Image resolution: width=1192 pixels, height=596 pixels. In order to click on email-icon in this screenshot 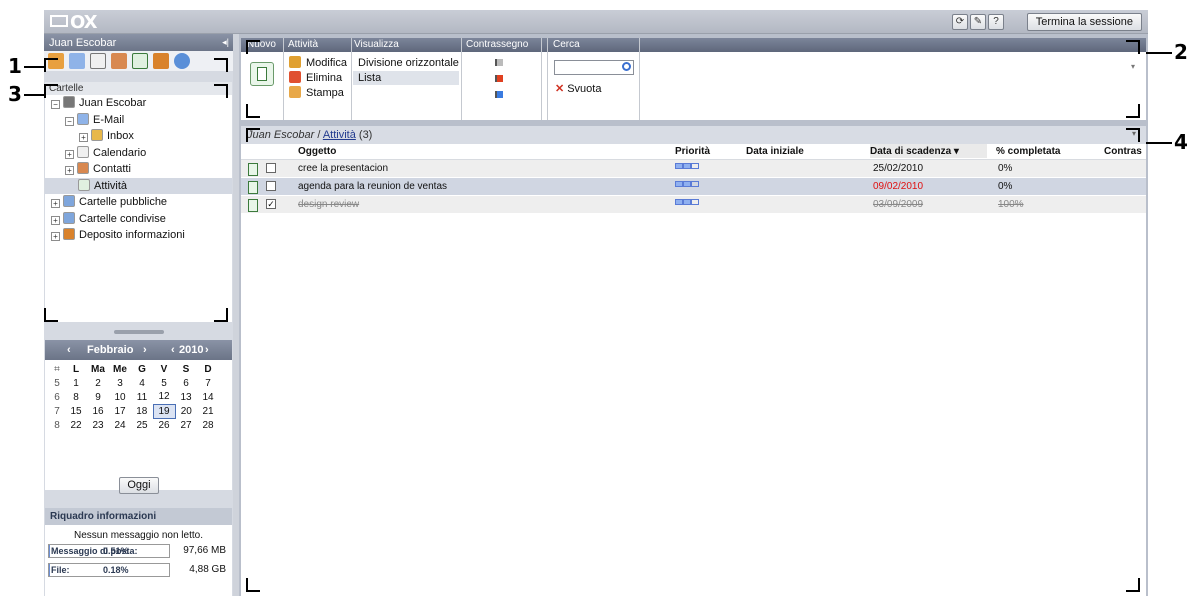, I will do `click(77, 61)`.